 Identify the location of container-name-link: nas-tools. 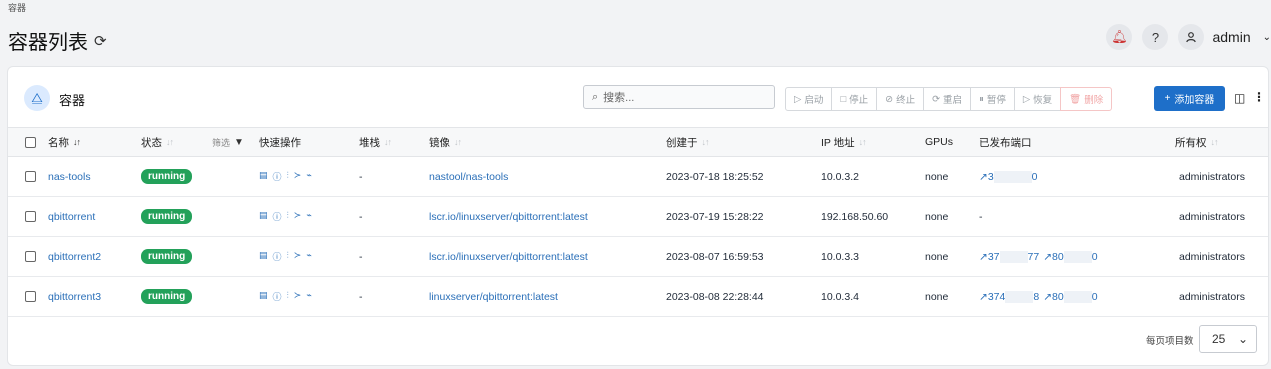
(69, 177).